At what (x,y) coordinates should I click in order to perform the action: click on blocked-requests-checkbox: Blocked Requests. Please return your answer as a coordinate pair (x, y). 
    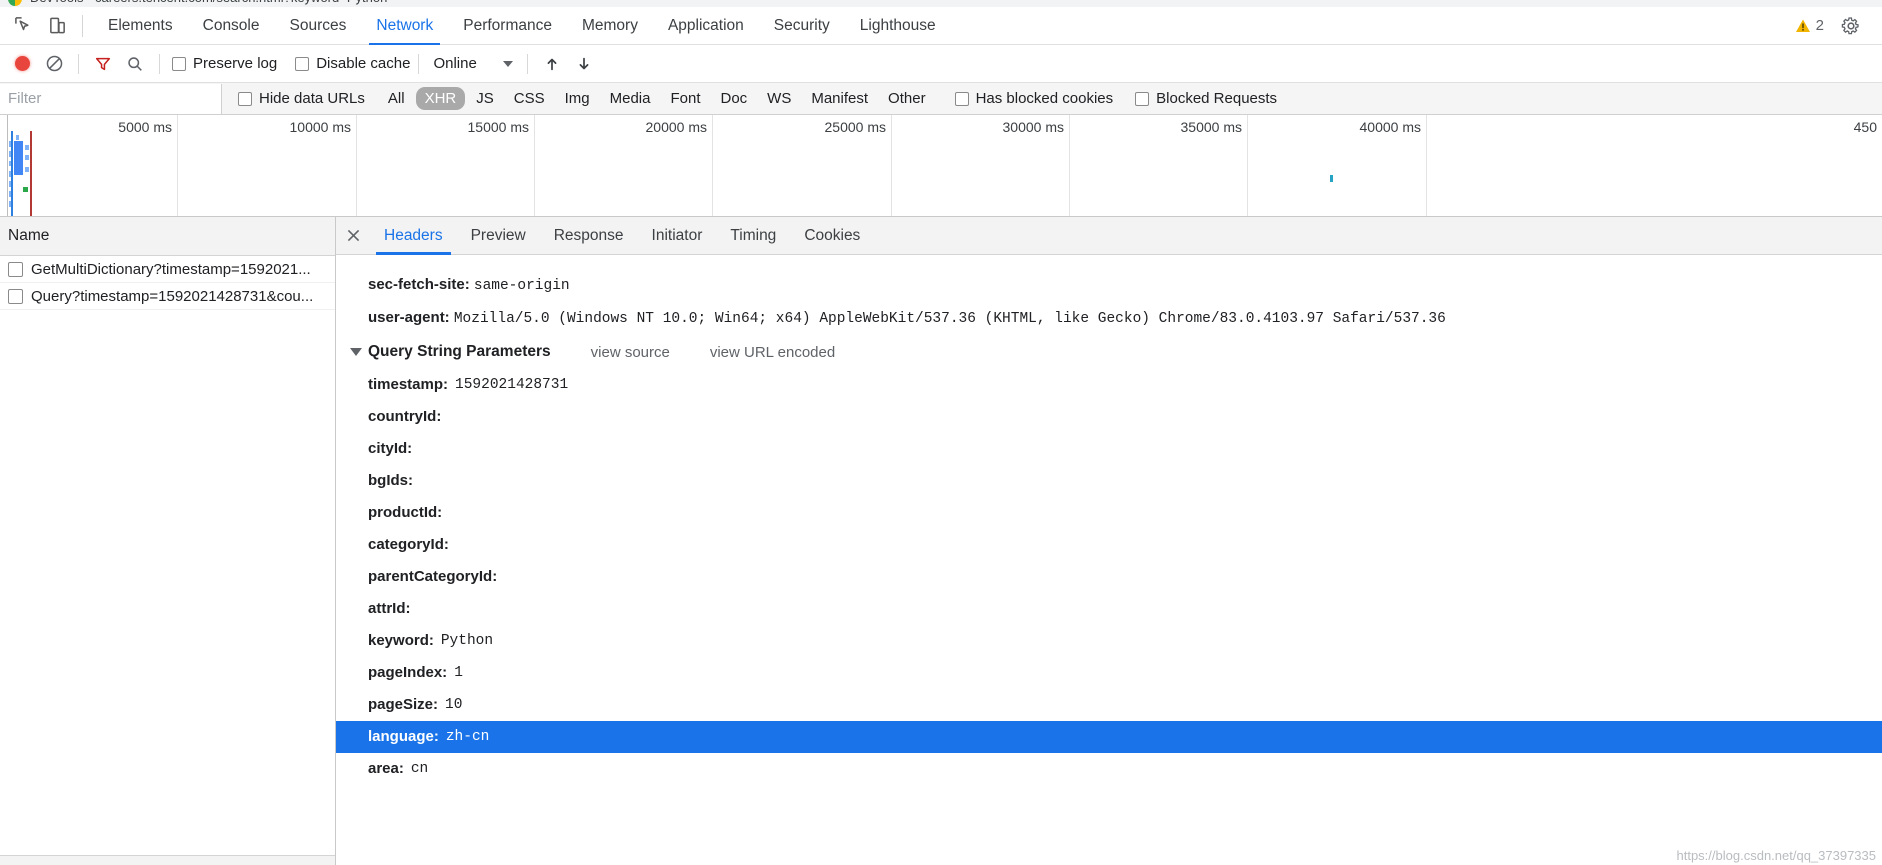
    Looking at the image, I should click on (1206, 98).